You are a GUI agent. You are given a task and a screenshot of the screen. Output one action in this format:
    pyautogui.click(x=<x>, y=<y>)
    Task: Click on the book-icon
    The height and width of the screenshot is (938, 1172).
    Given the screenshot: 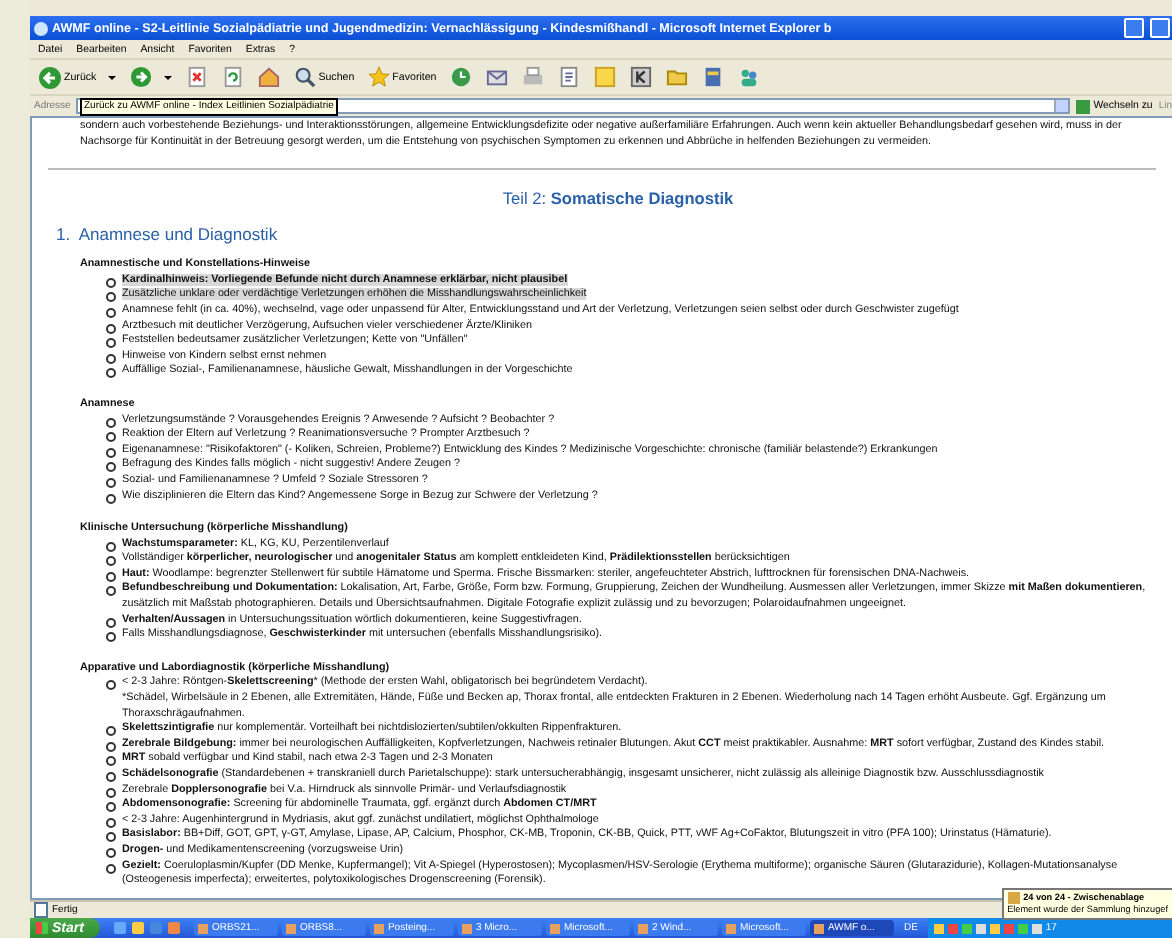 What is the action you would take?
    pyautogui.click(x=713, y=77)
    